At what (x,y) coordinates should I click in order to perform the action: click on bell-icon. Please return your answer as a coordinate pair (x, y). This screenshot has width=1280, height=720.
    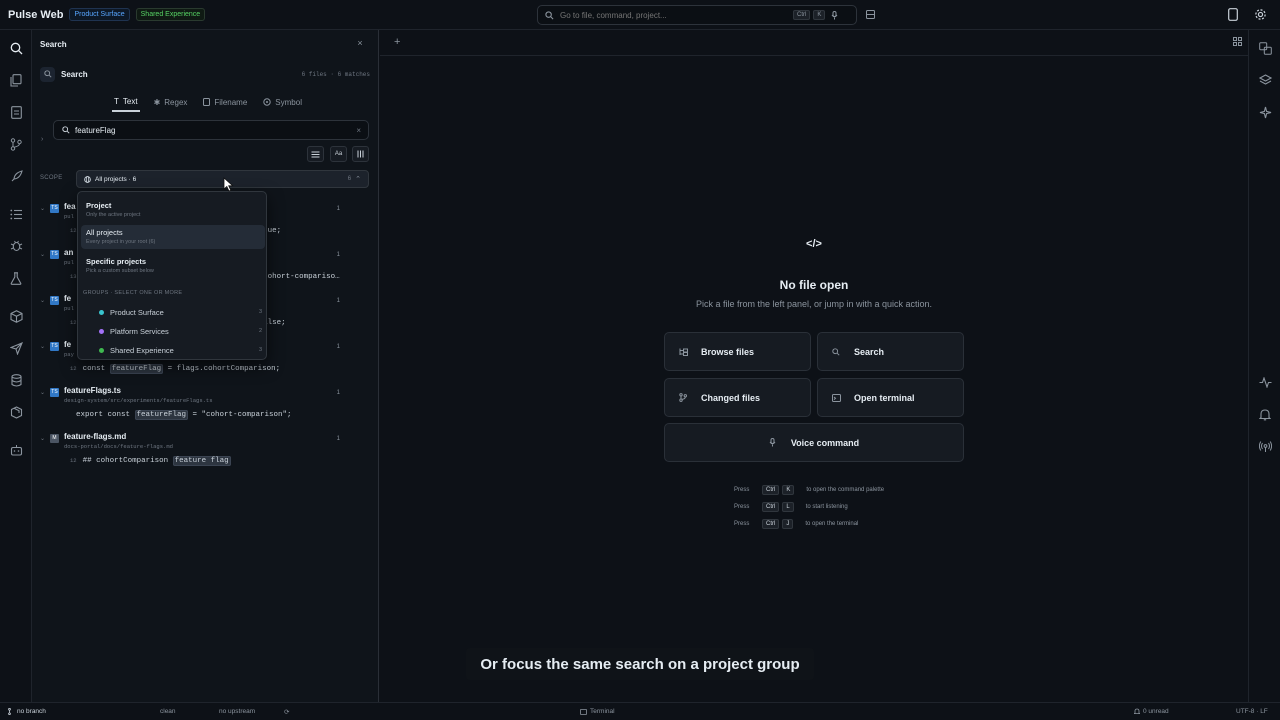
    Looking at the image, I should click on (1265, 414).